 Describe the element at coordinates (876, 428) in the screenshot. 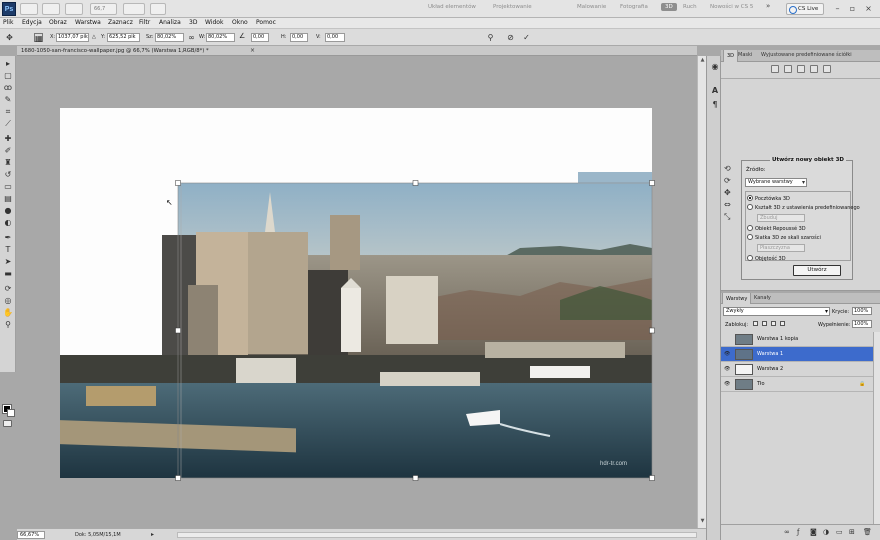

I see `layers-scrollbar` at that location.